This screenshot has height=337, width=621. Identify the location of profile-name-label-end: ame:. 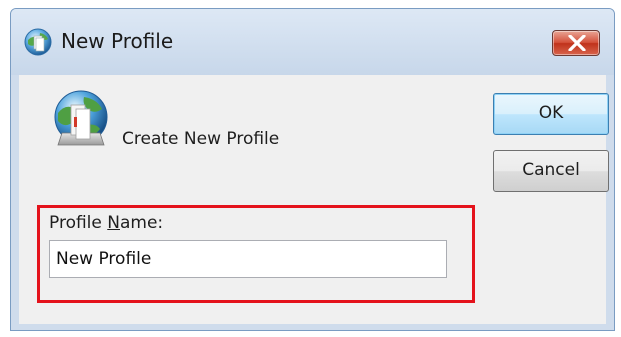
(141, 223).